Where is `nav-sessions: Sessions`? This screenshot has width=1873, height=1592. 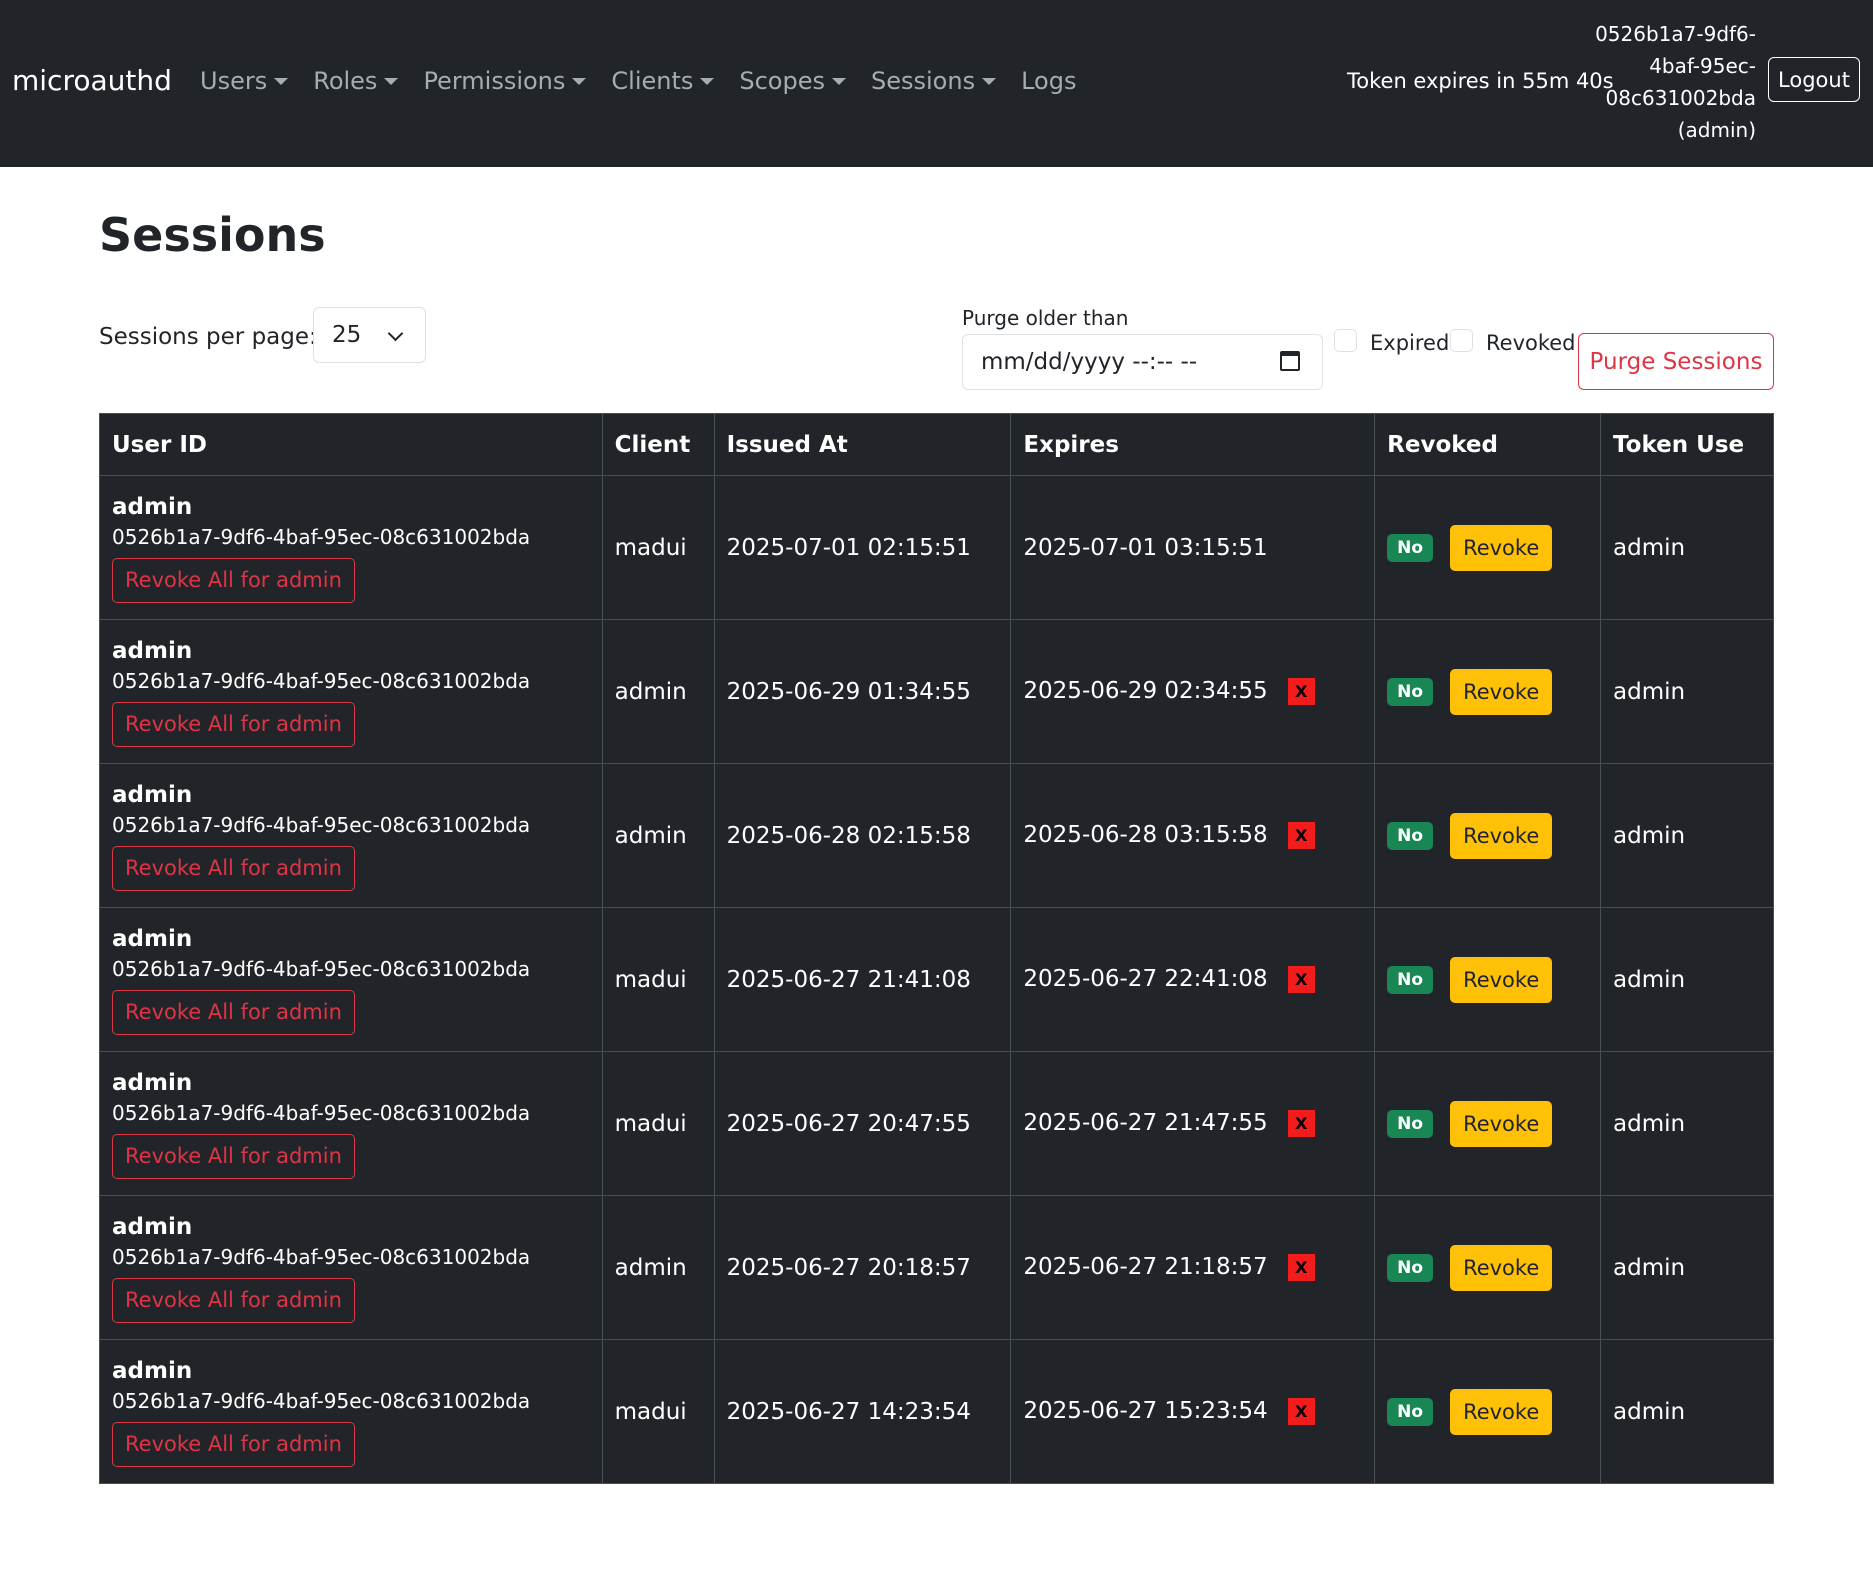 nav-sessions: Sessions is located at coordinates (934, 81).